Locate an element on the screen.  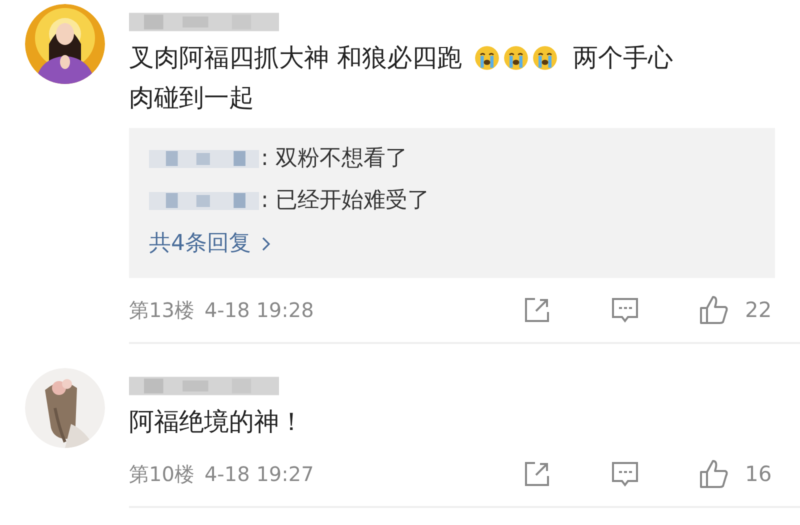
comment-text: 肉碰到一起 is located at coordinates (191, 98).